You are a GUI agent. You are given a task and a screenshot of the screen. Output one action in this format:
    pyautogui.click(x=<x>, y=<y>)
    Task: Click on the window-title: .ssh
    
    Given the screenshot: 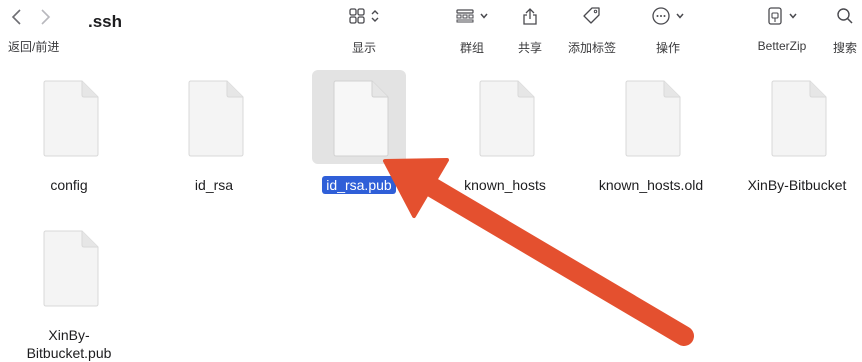 What is the action you would take?
    pyautogui.click(x=105, y=21)
    